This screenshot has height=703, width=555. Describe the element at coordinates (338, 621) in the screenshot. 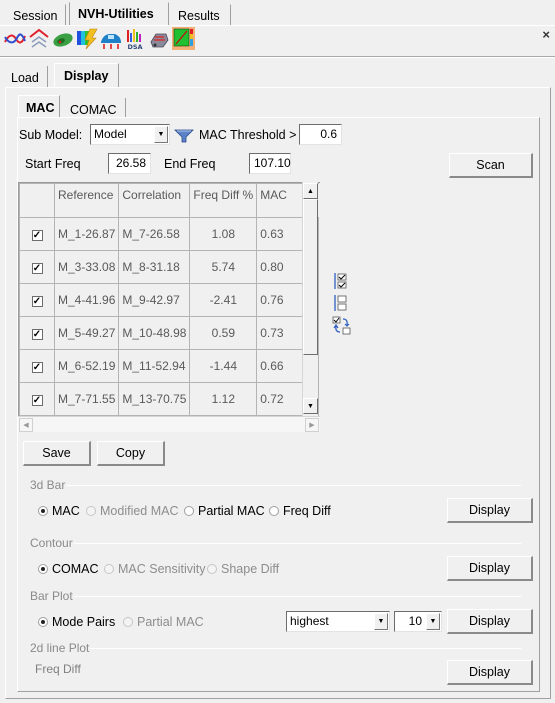

I see `order-select: highest ▼` at that location.